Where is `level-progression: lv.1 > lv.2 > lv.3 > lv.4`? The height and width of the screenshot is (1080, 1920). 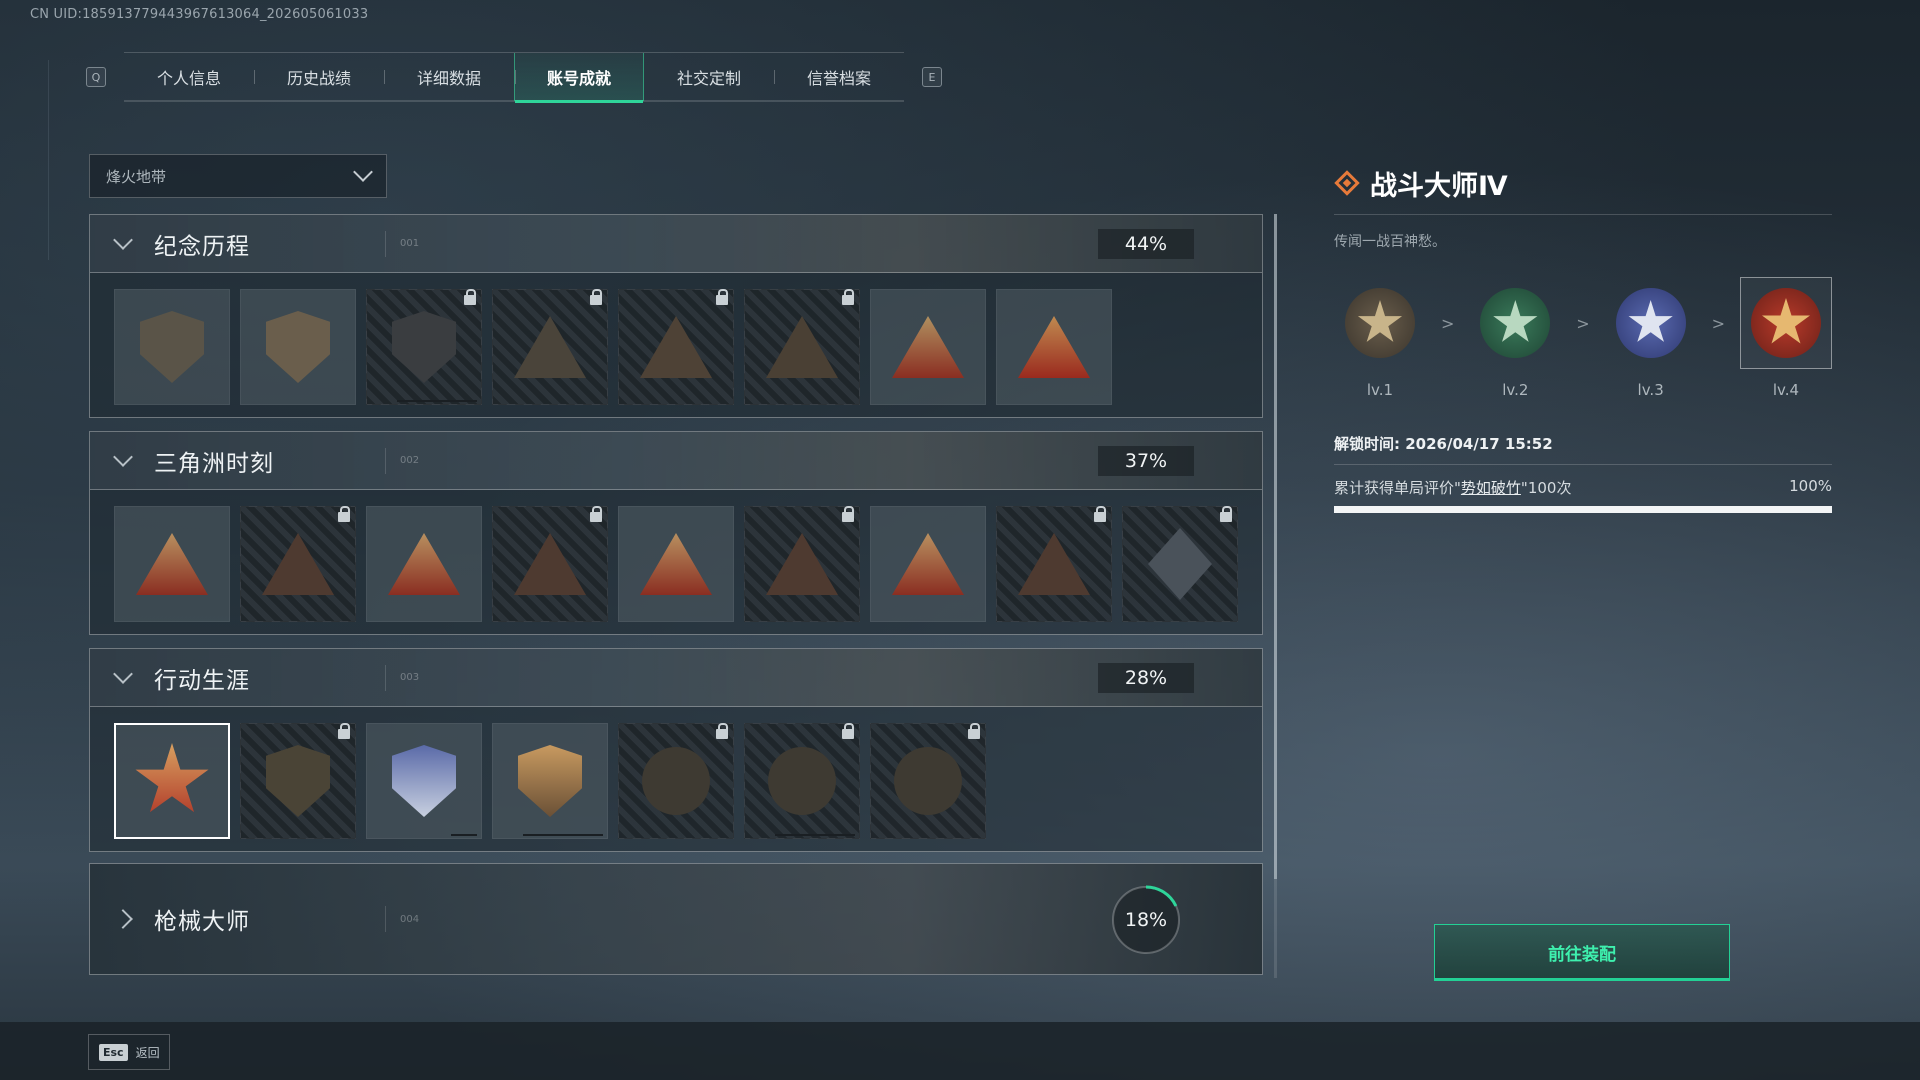 level-progression: lv.1 > lv.2 > lv.3 > lv.4 is located at coordinates (1583, 338).